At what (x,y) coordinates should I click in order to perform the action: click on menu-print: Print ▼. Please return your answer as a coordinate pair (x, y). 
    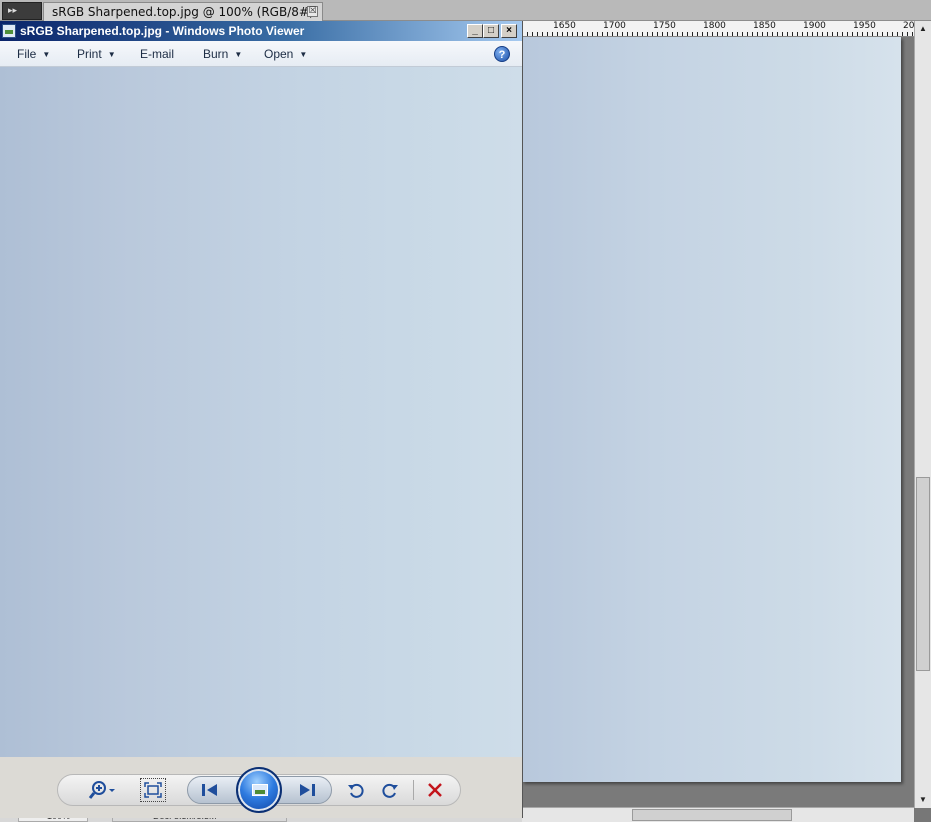
    Looking at the image, I should click on (96, 54).